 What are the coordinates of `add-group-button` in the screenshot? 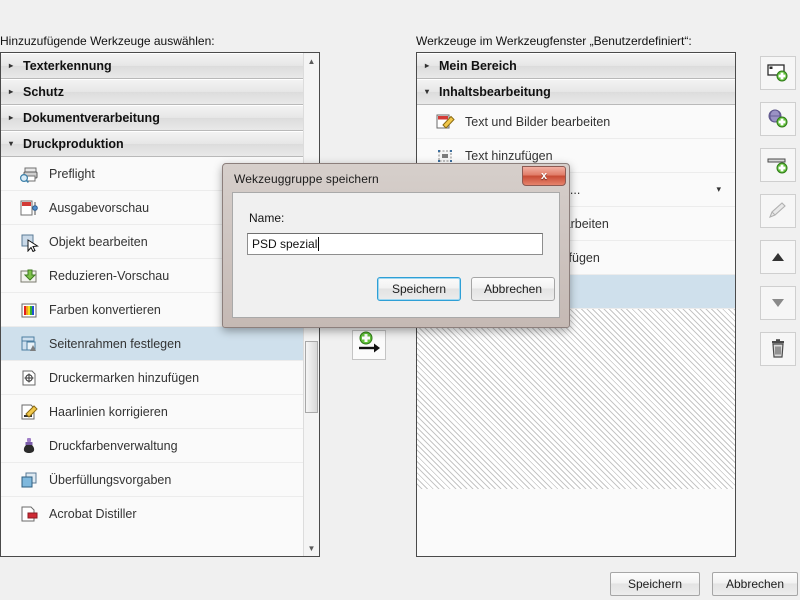 It's located at (778, 119).